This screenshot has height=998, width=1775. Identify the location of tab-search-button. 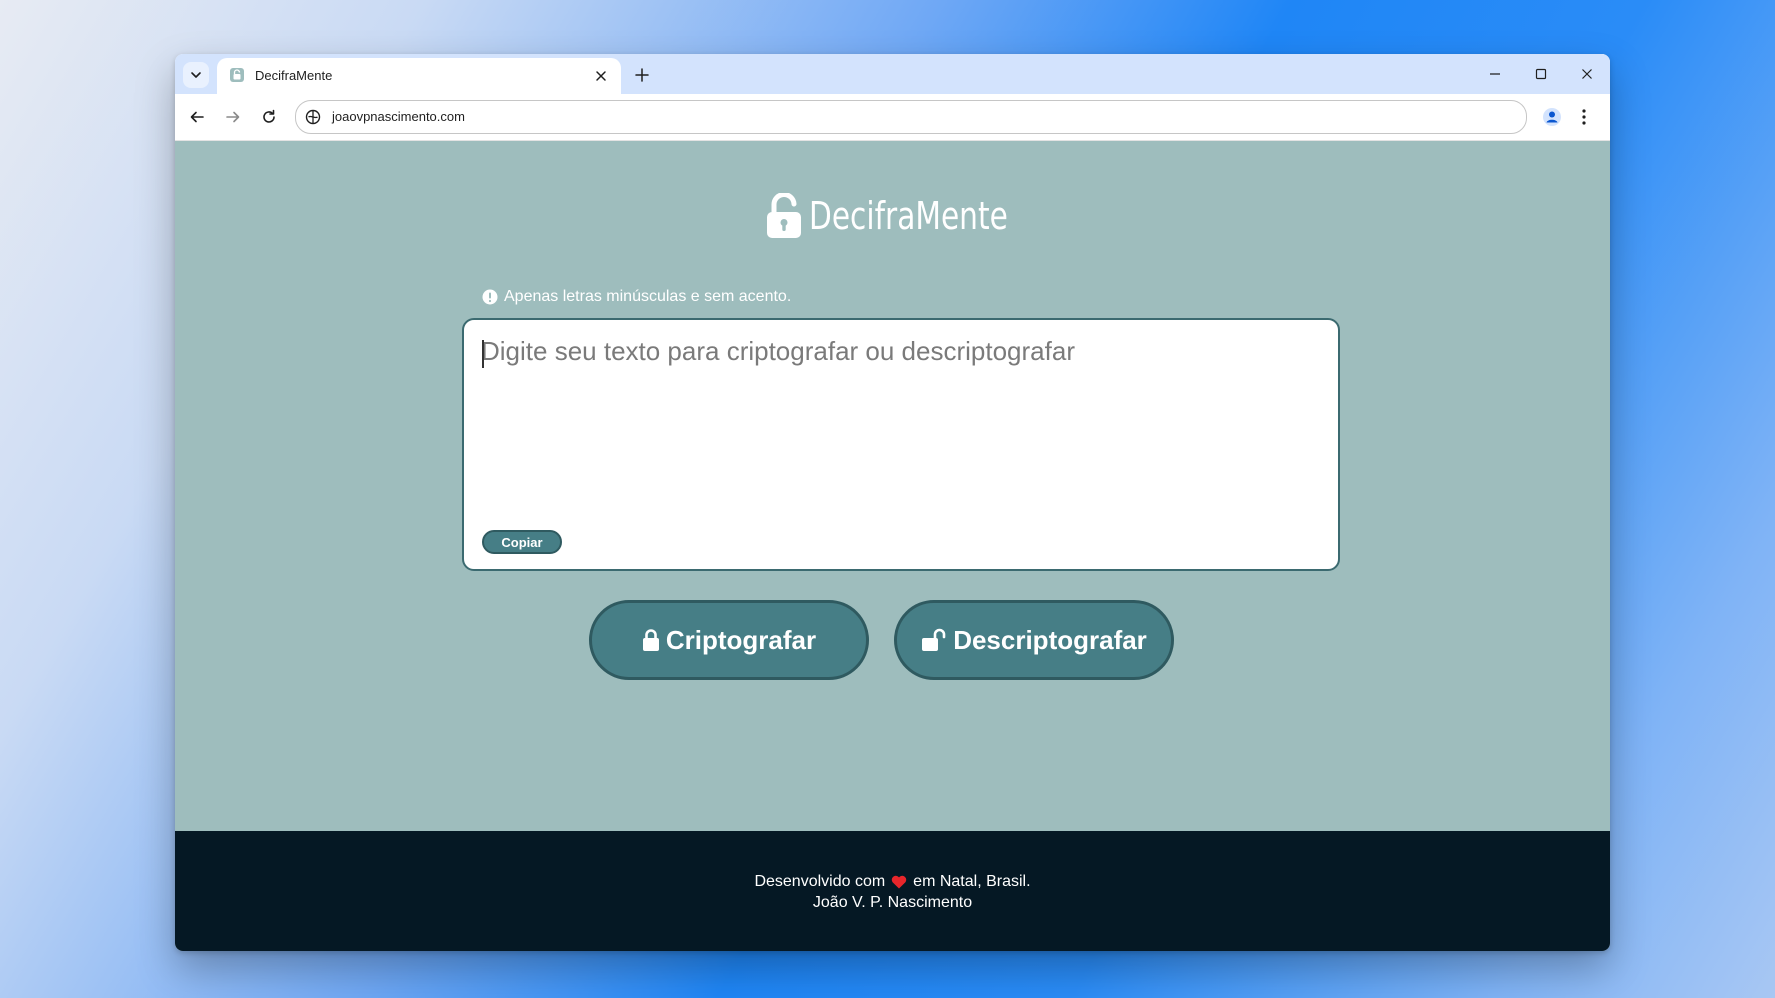
(196, 75).